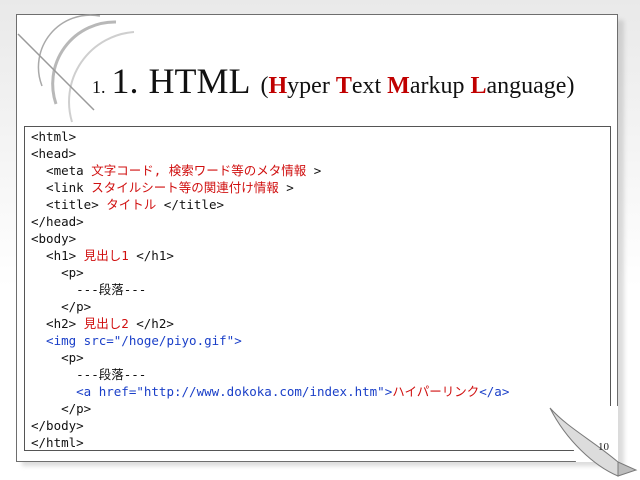 The width and height of the screenshot is (640, 480). I want to click on page-number: 10, so click(603, 447).